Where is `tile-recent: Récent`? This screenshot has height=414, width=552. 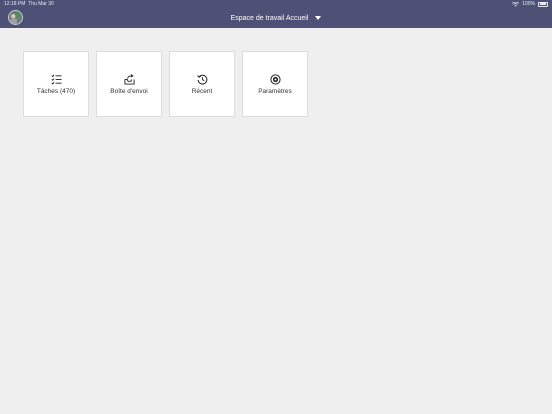 tile-recent: Récent is located at coordinates (202, 84).